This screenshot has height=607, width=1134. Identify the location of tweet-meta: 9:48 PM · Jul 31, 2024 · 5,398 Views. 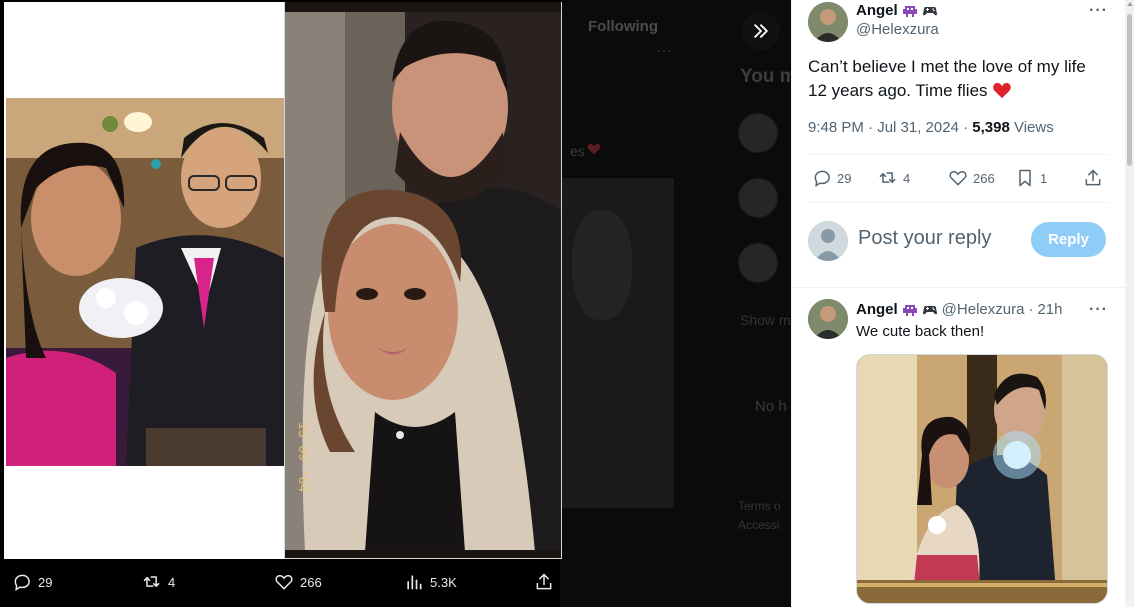
(931, 127).